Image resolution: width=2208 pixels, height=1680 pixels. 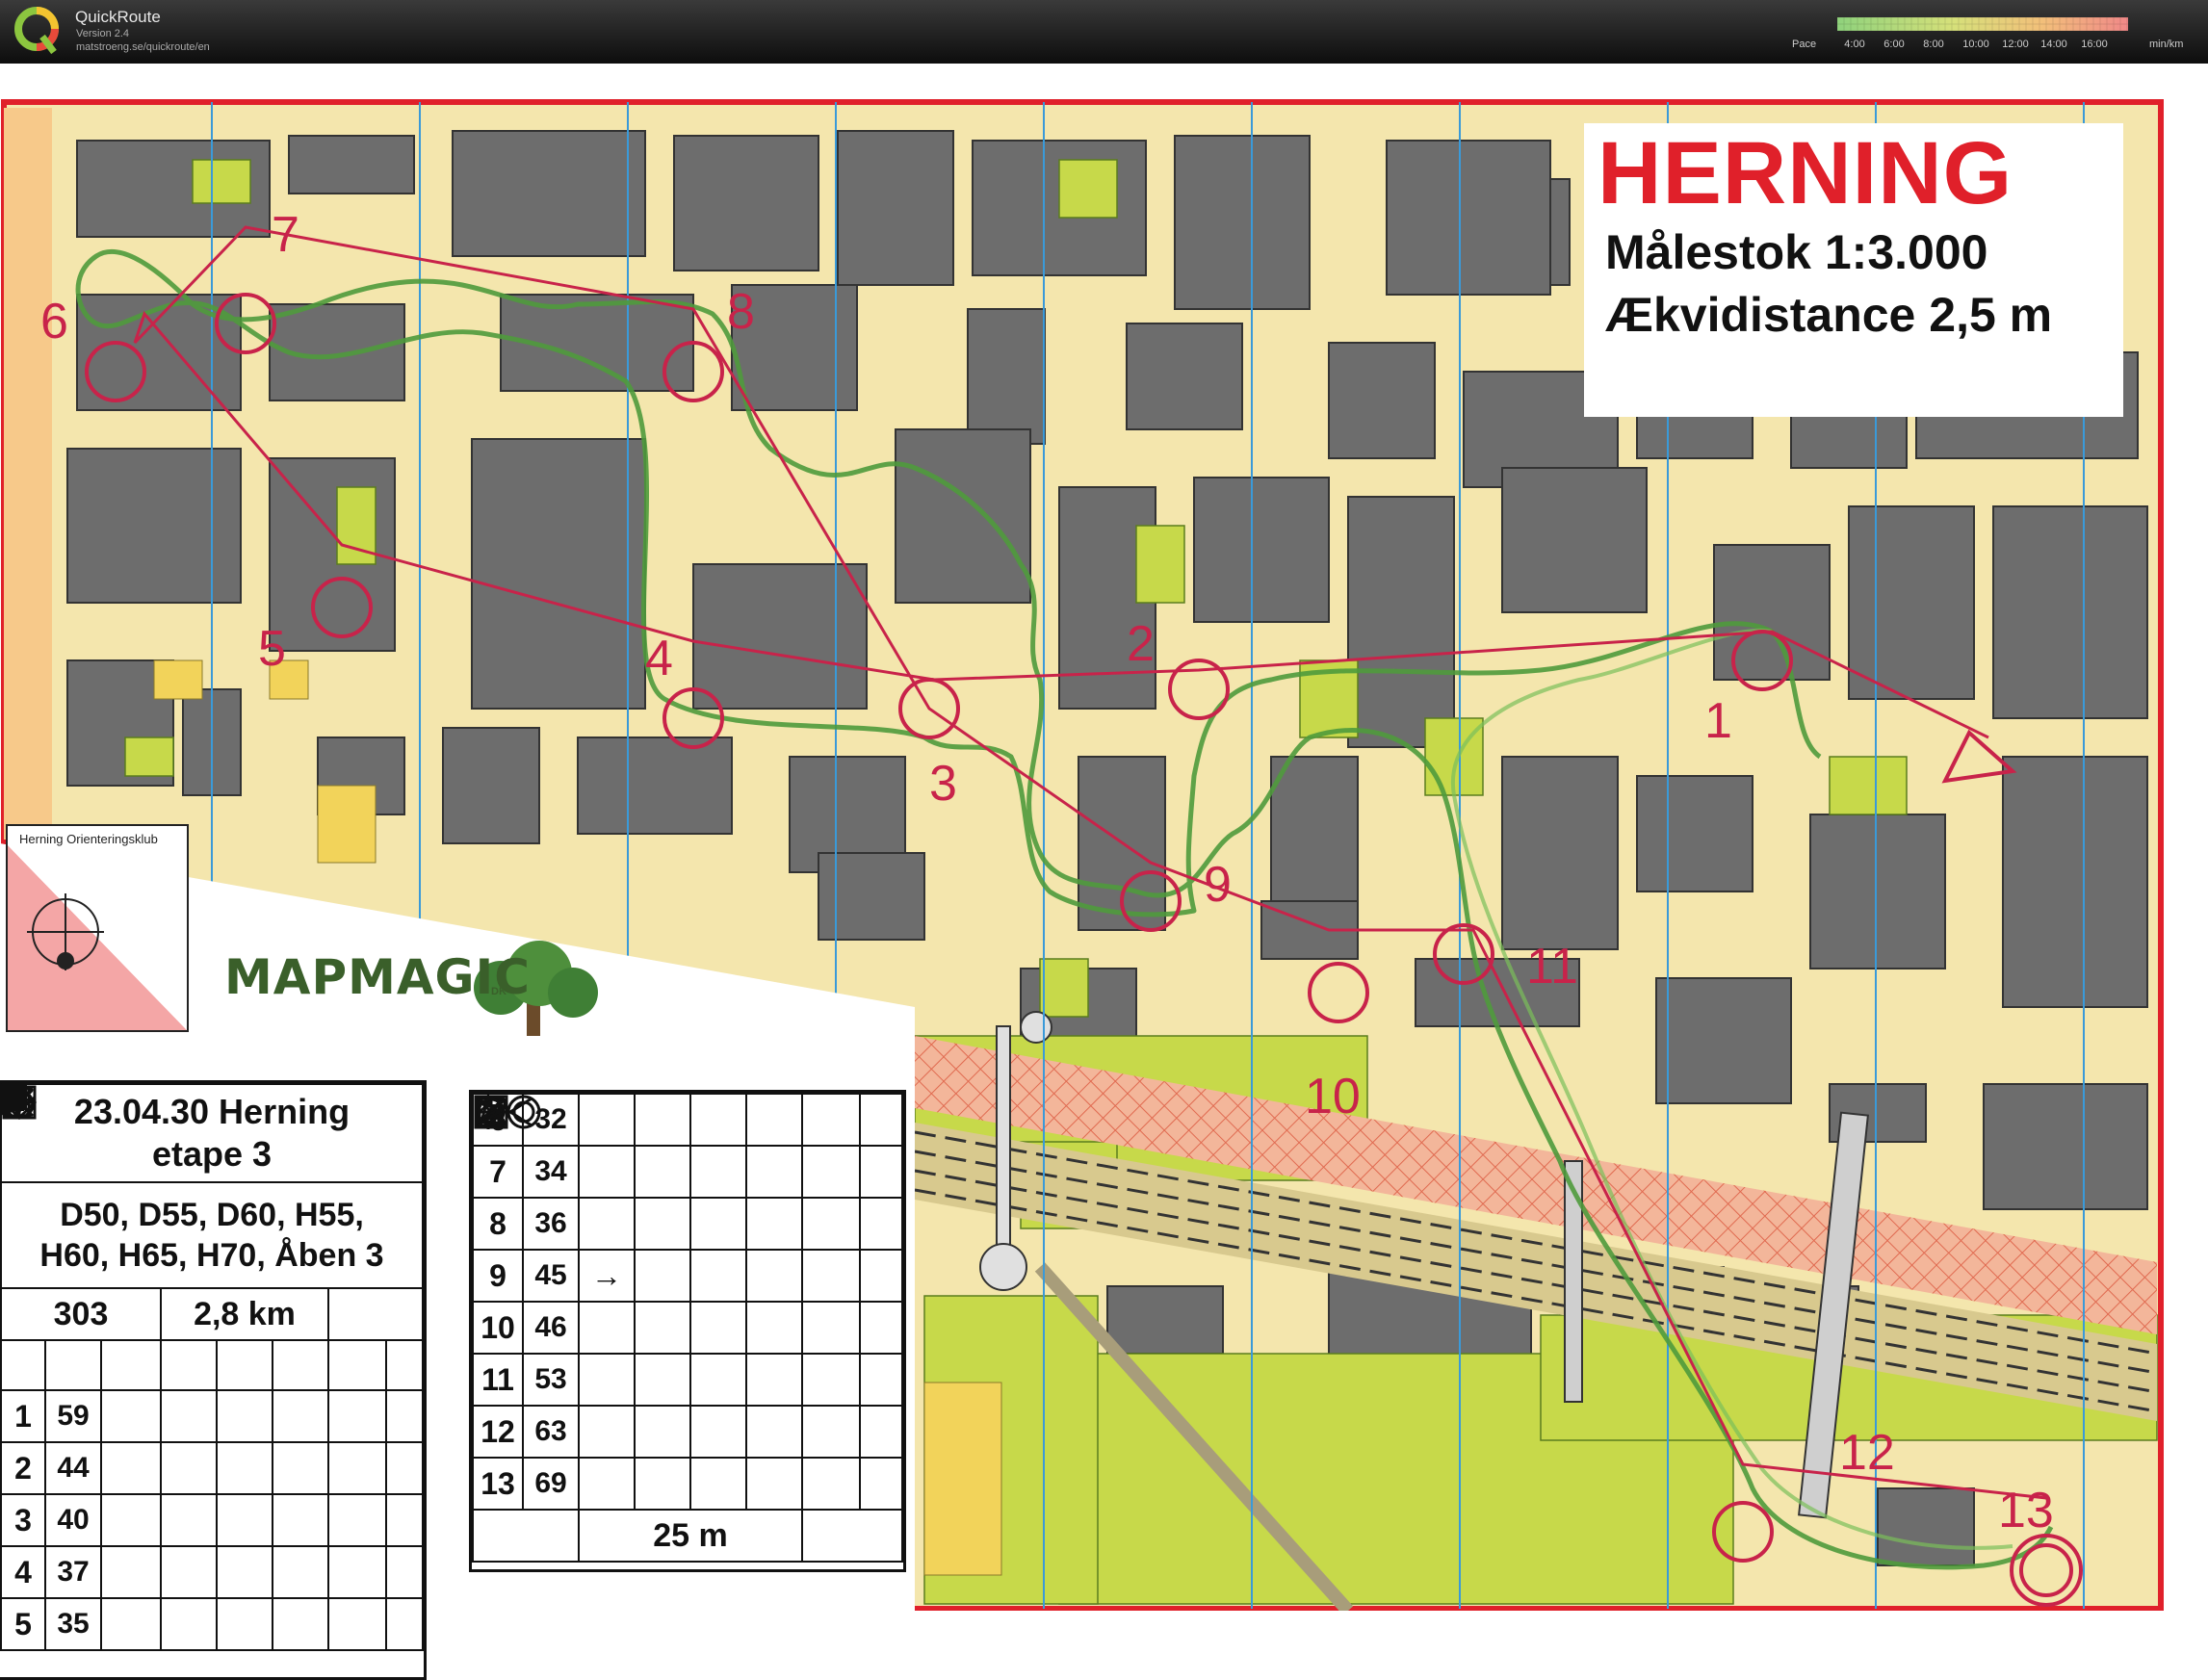 I want to click on description-row: 2 44, so click(x=212, y=1291).